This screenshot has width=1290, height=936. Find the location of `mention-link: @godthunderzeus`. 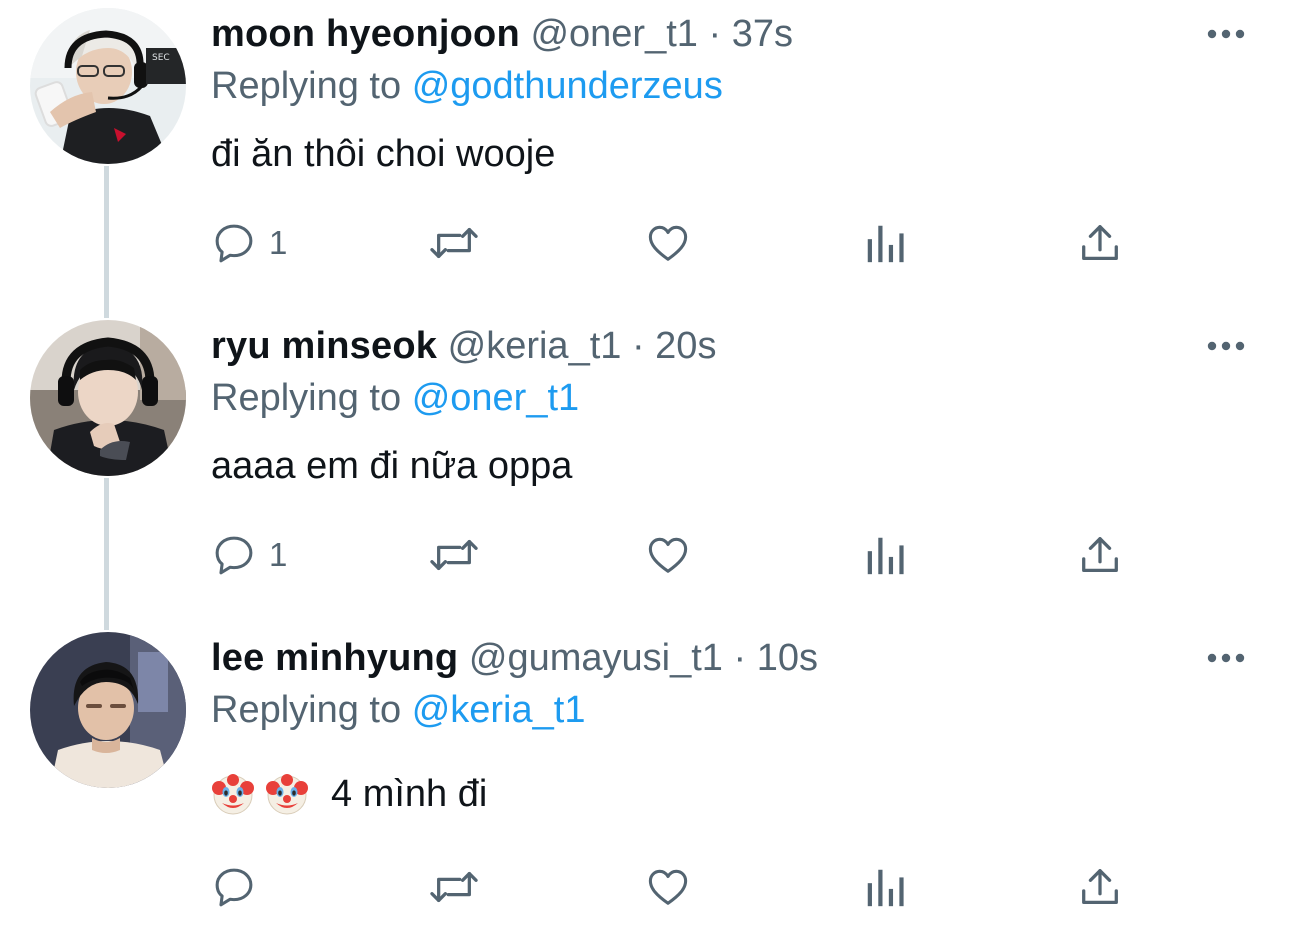

mention-link: @godthunderzeus is located at coordinates (567, 86).